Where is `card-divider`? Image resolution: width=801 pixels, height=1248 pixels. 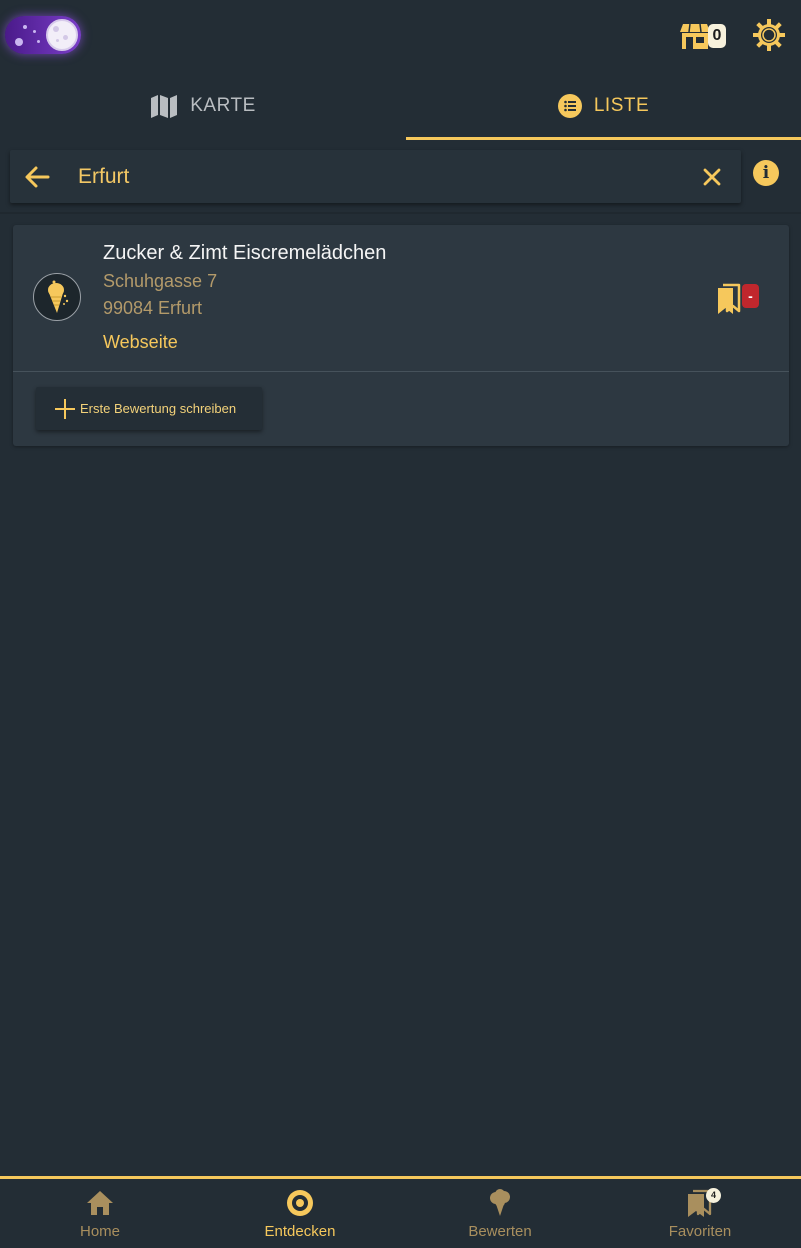
card-divider is located at coordinates (401, 371).